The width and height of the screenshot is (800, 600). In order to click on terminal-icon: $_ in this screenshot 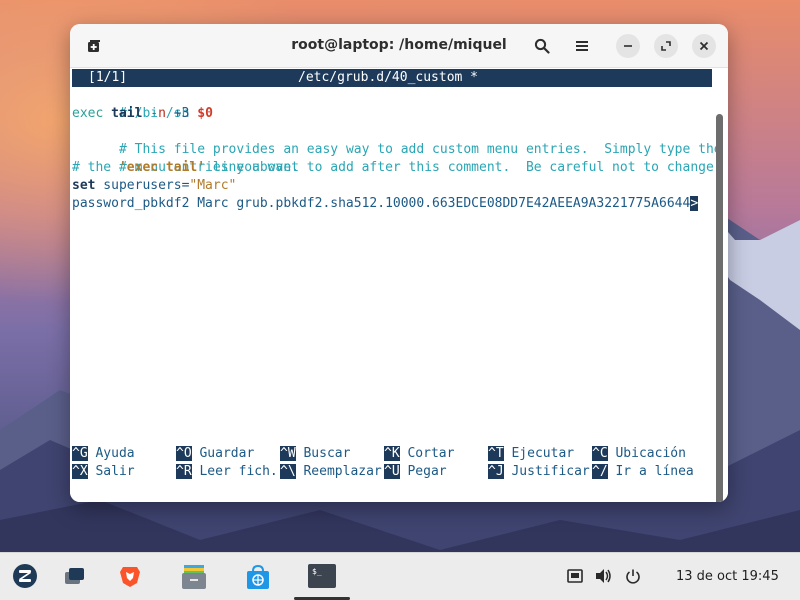, I will do `click(322, 576)`.